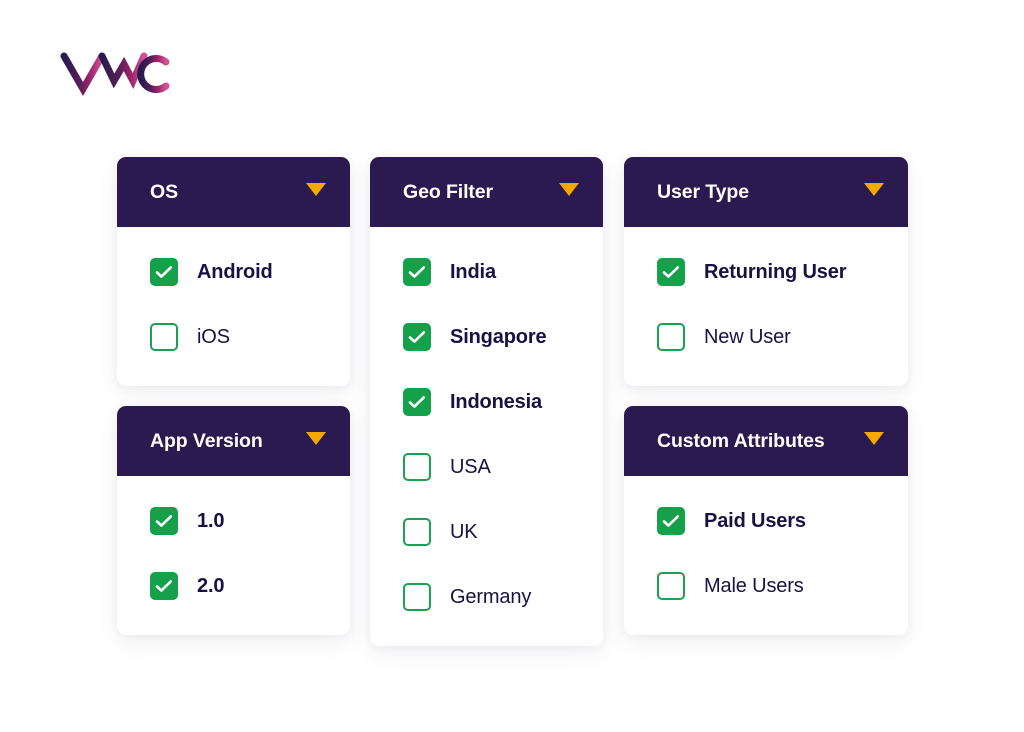 This screenshot has height=732, width=1024. I want to click on card-header-custom-attributes: Custom Attributes, so click(766, 441).